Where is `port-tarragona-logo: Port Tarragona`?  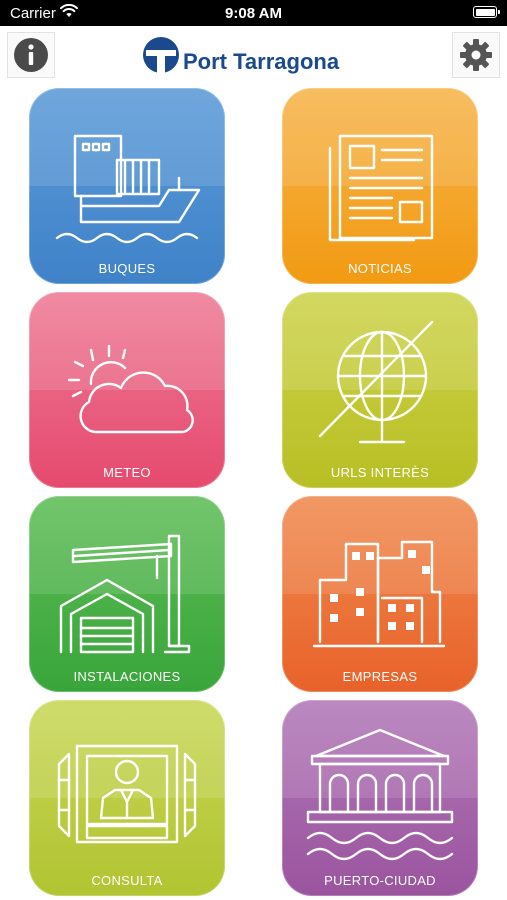
port-tarragona-logo: Port Tarragona is located at coordinates (240, 55).